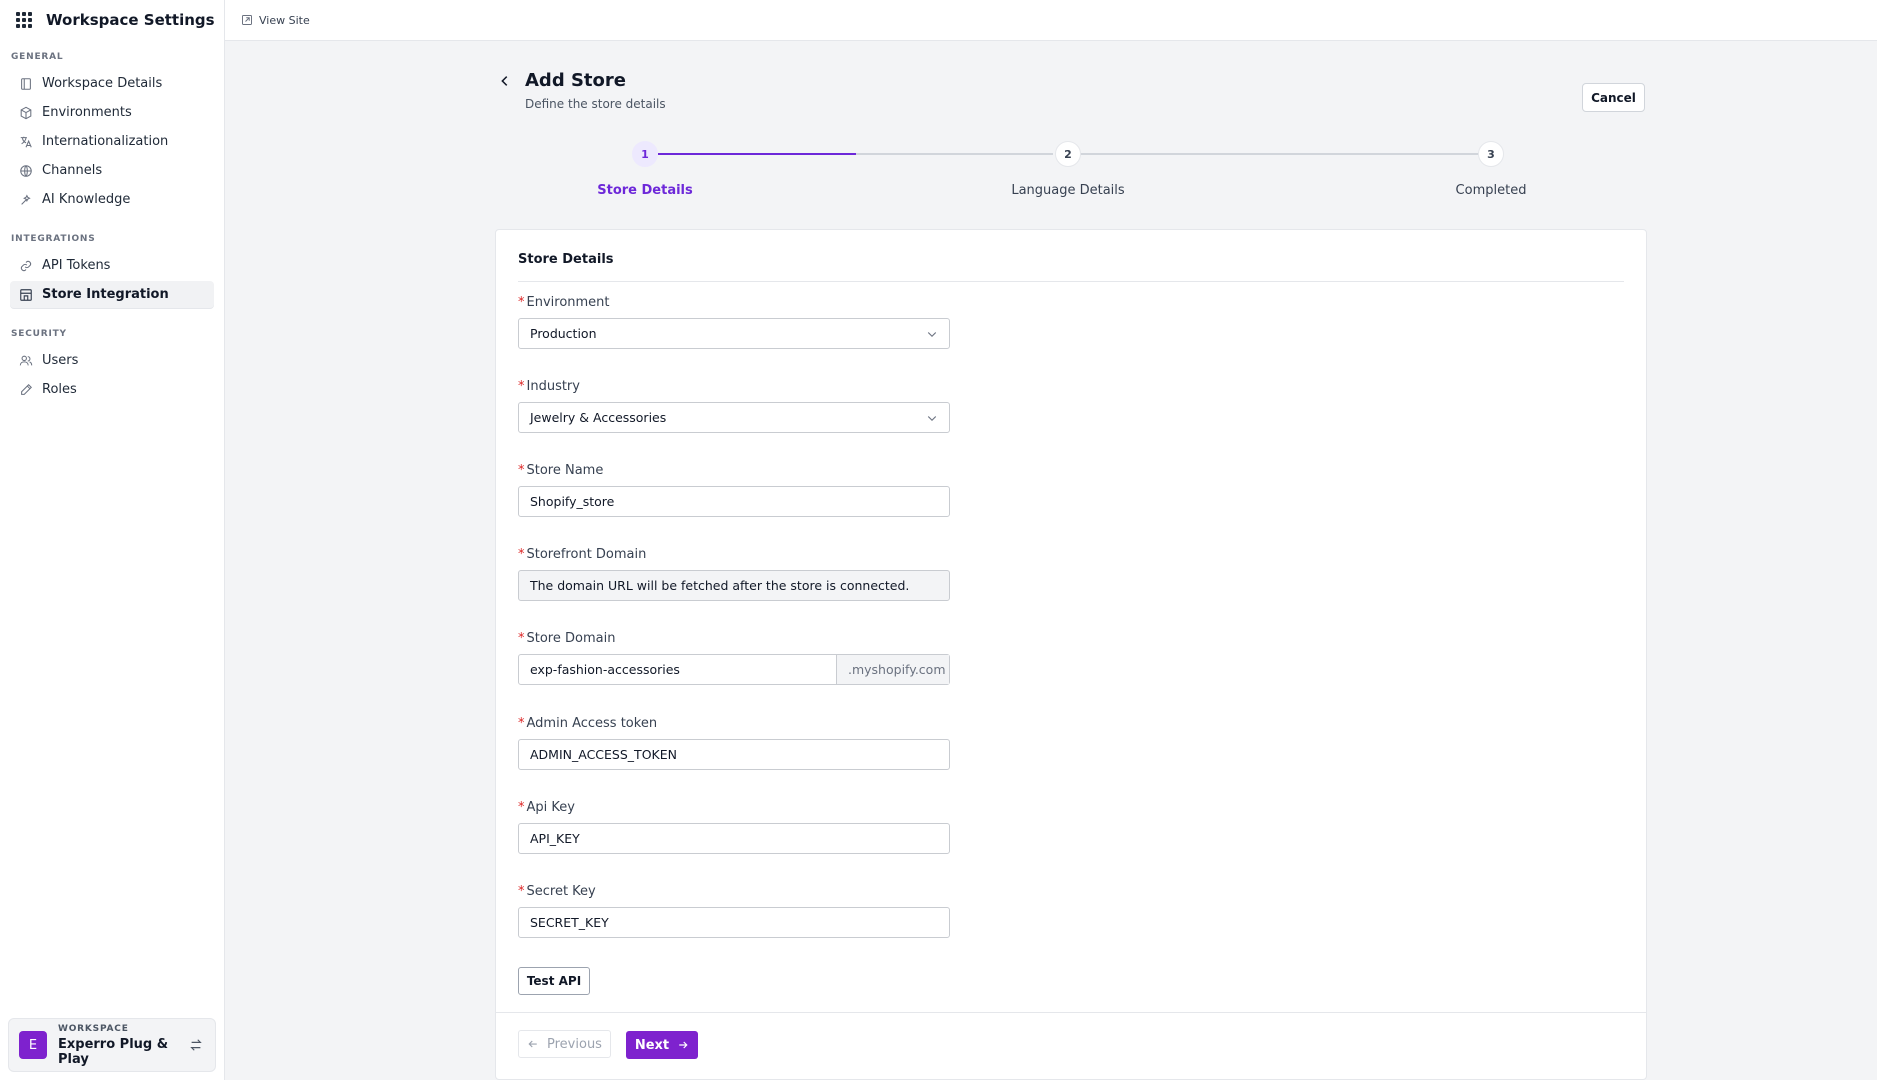 This screenshot has width=1877, height=1080. Describe the element at coordinates (1068, 154) in the screenshot. I see `step-2-circle: 2` at that location.